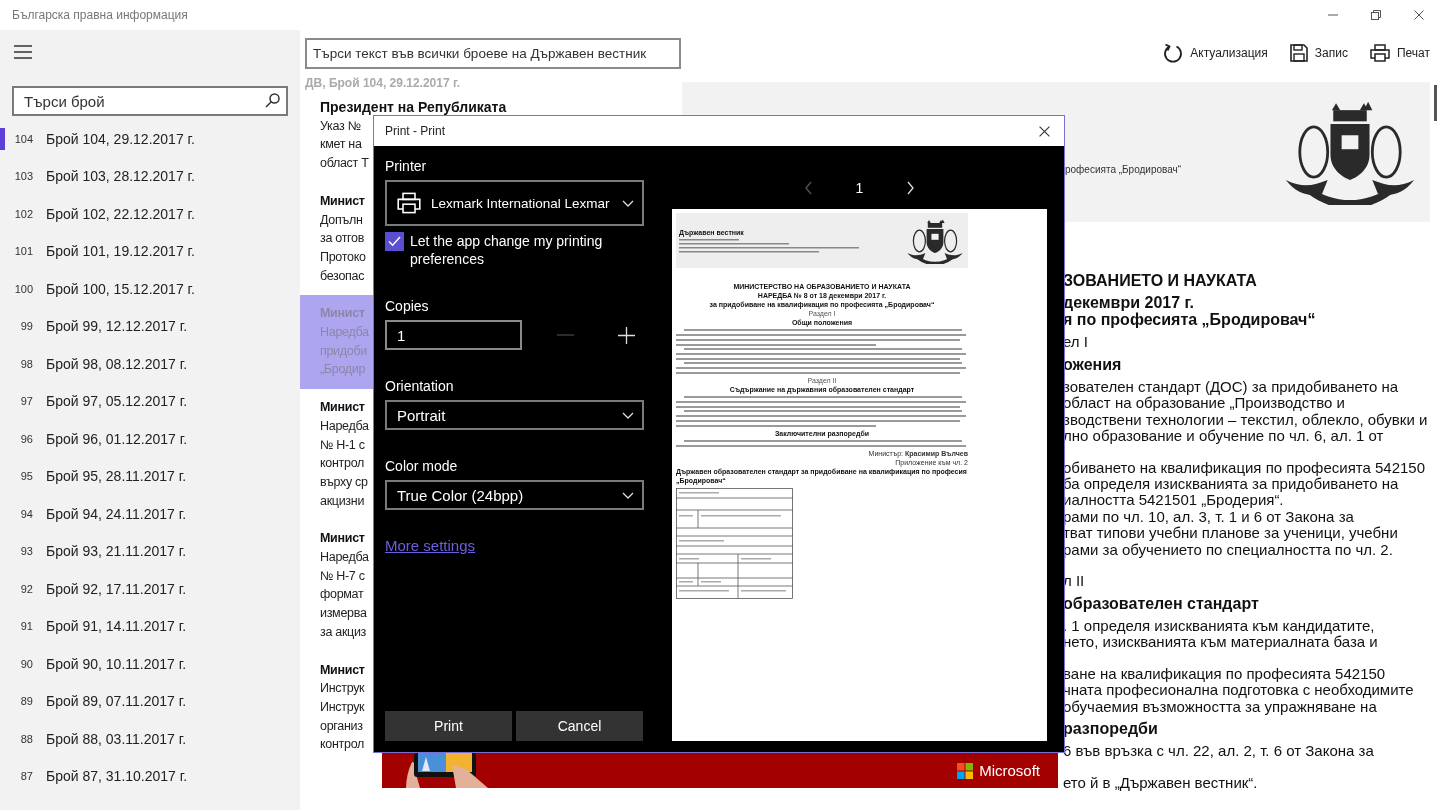 Image resolution: width=1440 pixels, height=810 pixels. What do you see at coordinates (720, 770) in the screenshot?
I see `ad-banner: Microsoft` at bounding box center [720, 770].